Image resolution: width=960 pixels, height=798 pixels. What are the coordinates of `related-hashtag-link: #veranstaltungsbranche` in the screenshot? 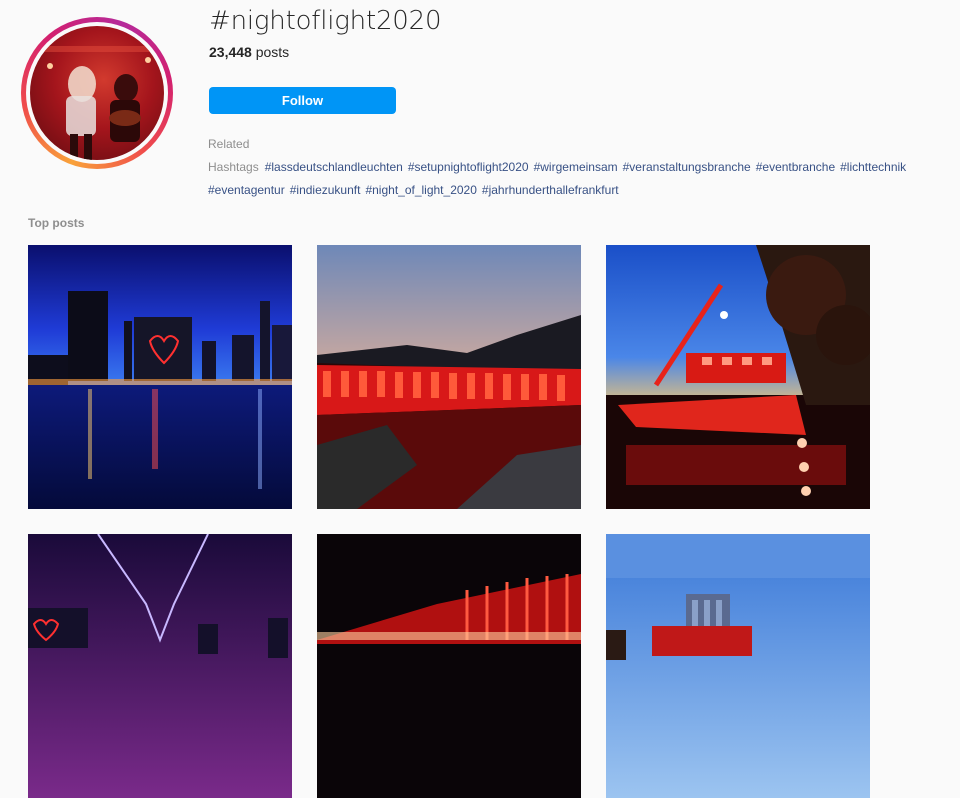 It's located at (687, 167).